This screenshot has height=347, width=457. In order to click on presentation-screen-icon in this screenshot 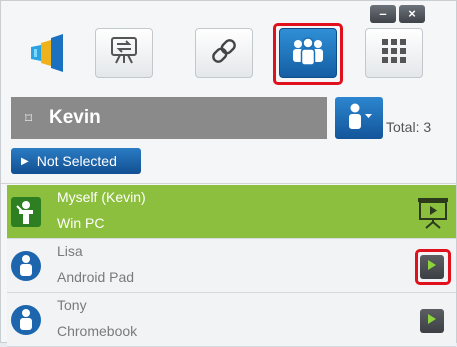, I will do `click(433, 212)`.